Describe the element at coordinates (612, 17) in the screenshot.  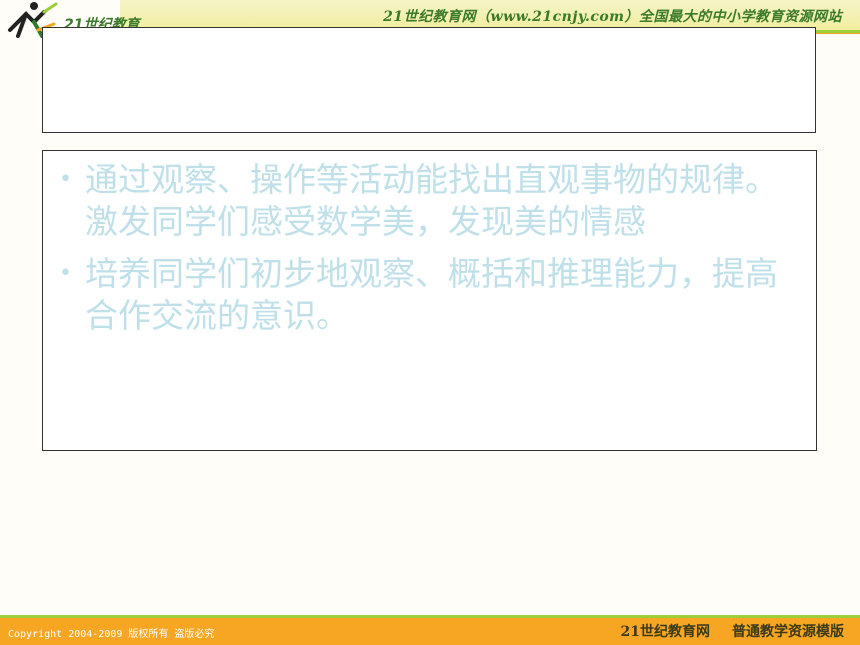
I see `site-tagline: 21世纪教育网（www.21cnjy.com）全国最大的中小学教育资源网站` at that location.